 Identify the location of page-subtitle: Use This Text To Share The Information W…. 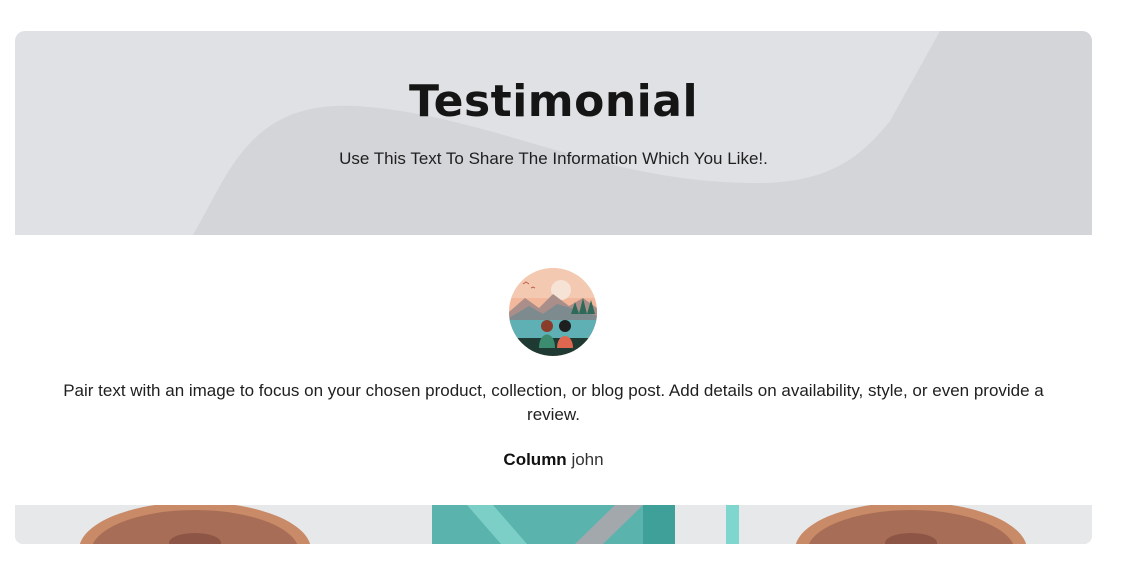
(553, 158).